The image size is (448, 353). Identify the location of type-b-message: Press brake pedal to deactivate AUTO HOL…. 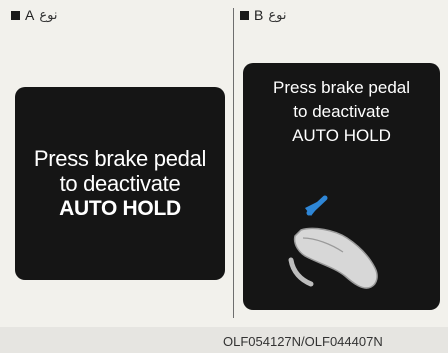
(341, 112).